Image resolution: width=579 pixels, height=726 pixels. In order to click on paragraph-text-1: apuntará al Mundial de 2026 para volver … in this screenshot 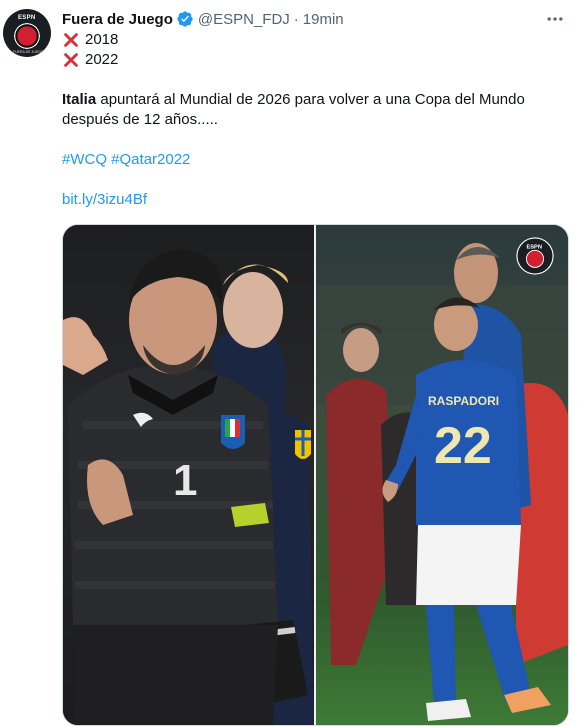, I will do `click(310, 99)`.